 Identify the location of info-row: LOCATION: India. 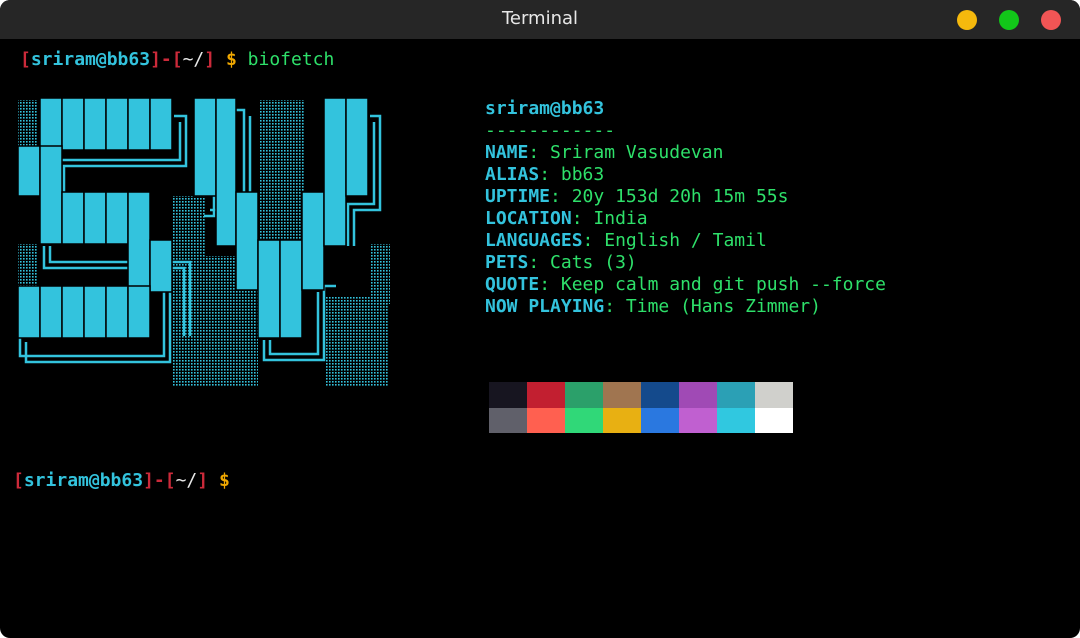
(685, 219).